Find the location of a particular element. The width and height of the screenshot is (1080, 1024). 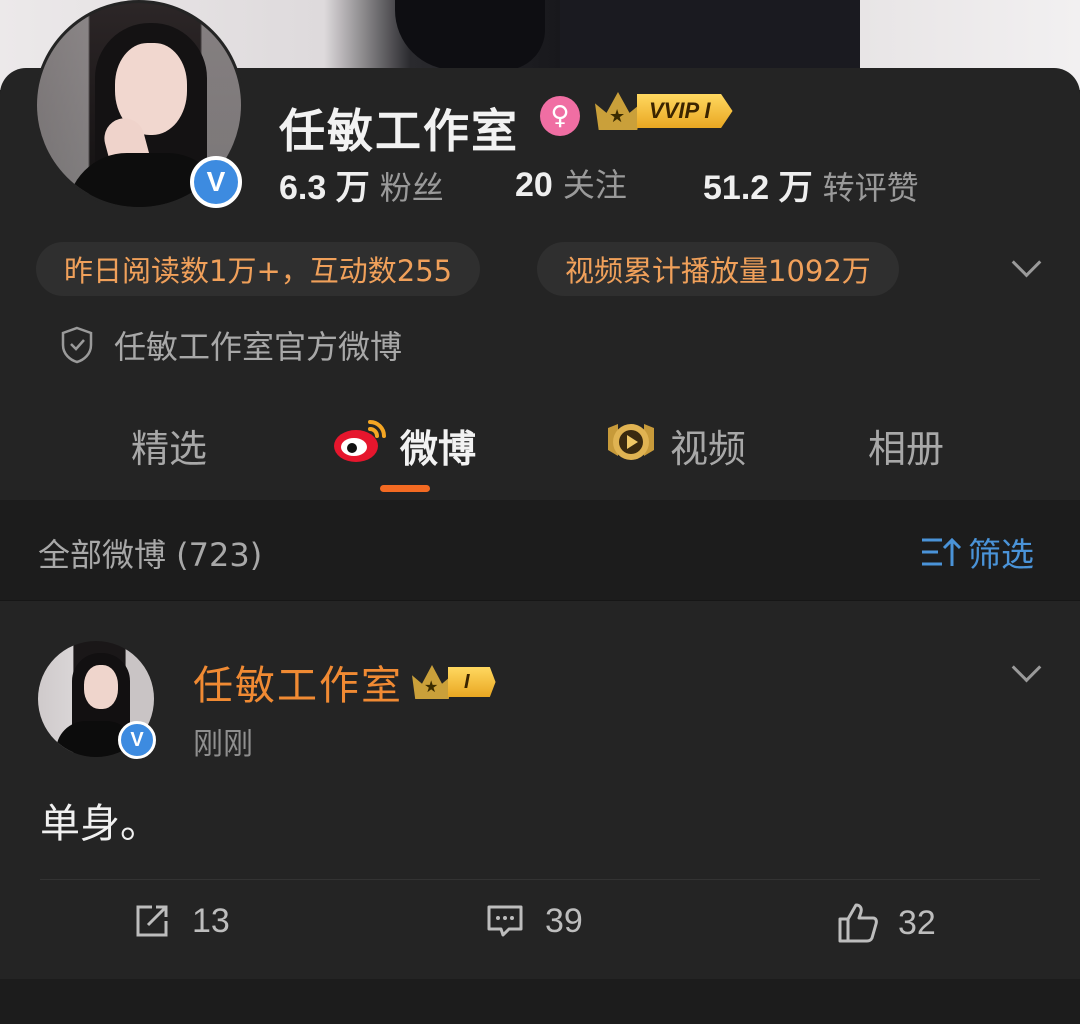

next-post-preview is located at coordinates (540, 1001).